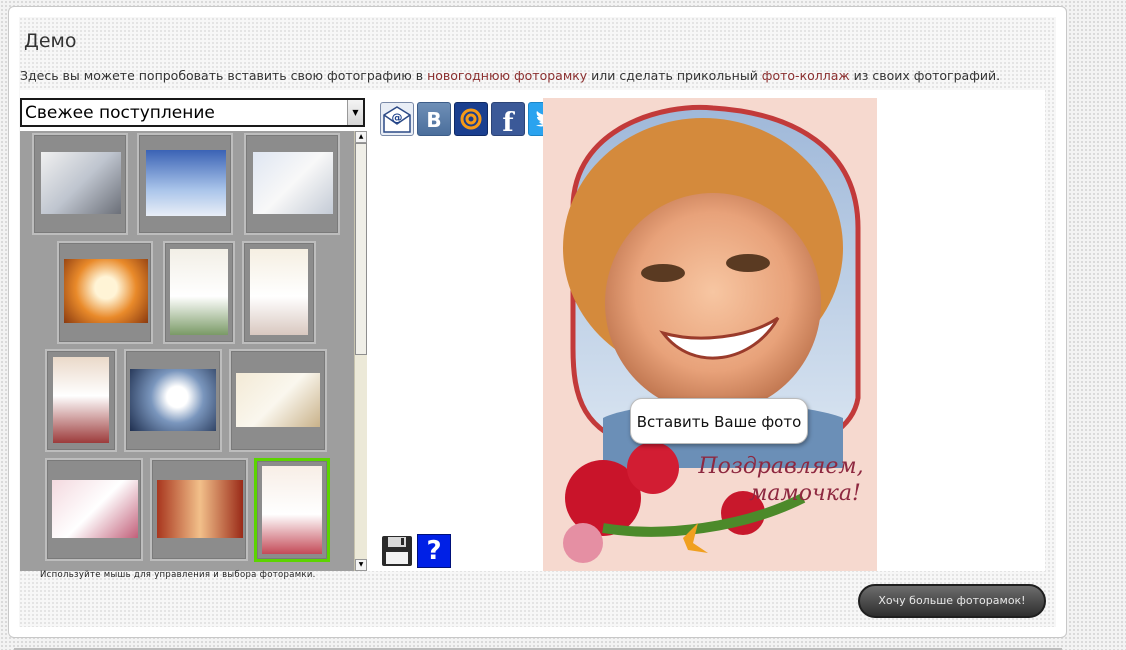 This screenshot has height=650, width=1126. I want to click on page-title: Демо, so click(50, 41).